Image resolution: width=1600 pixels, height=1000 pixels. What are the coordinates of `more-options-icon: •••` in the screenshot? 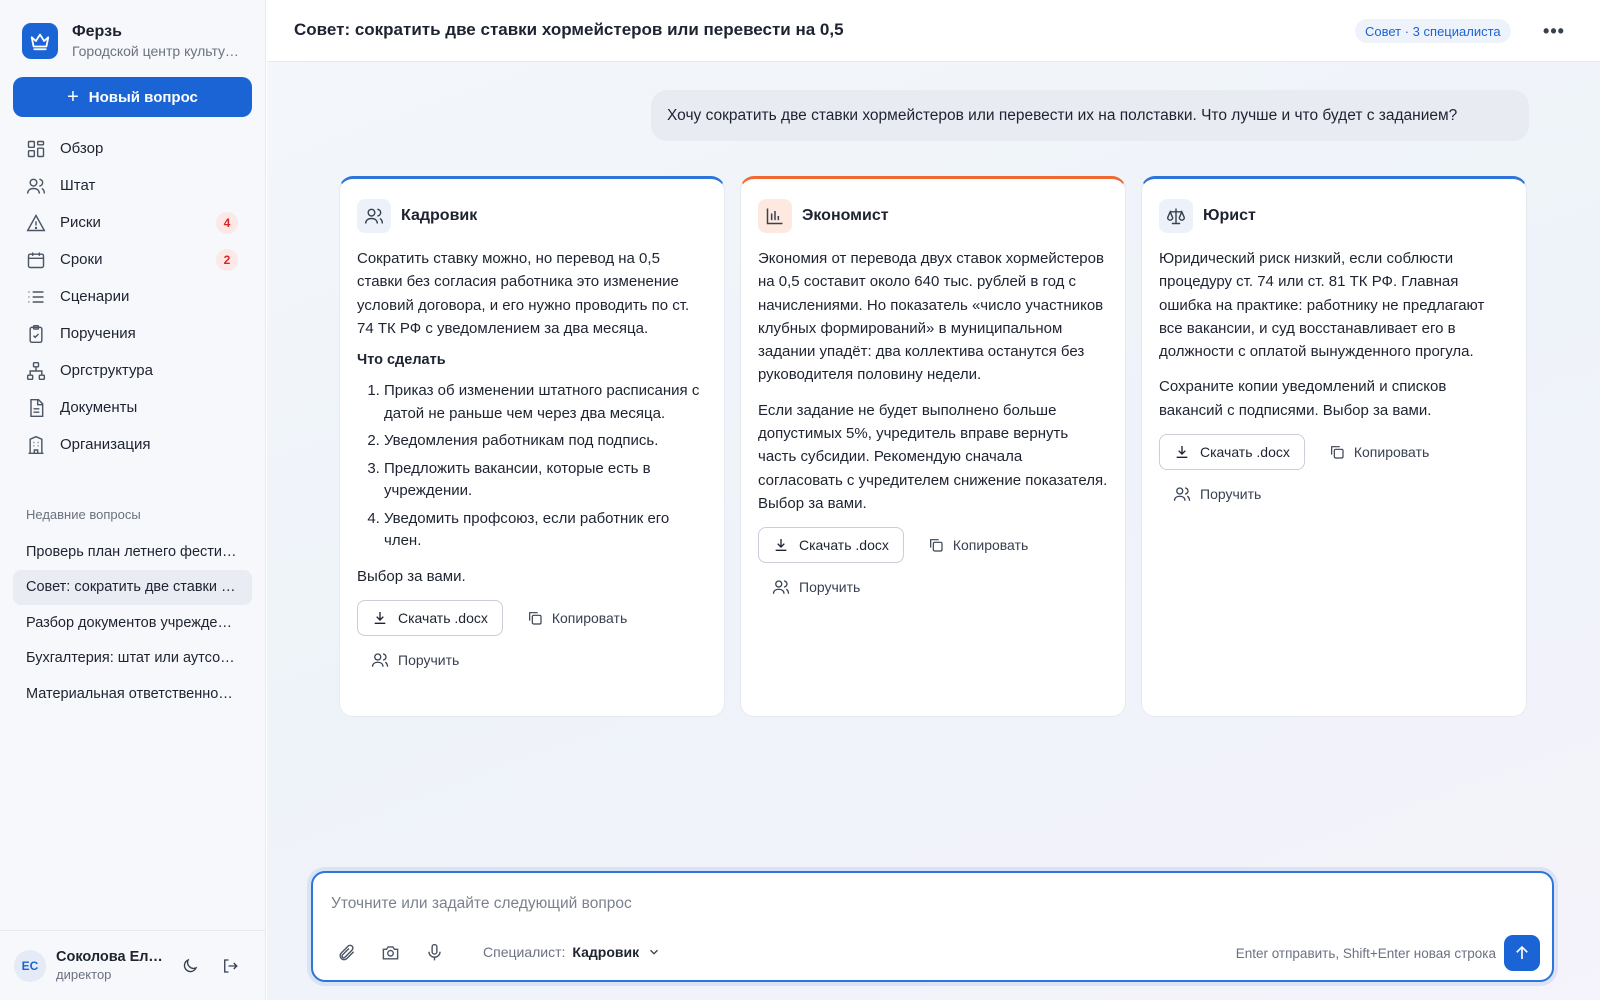 It's located at (1554, 31).